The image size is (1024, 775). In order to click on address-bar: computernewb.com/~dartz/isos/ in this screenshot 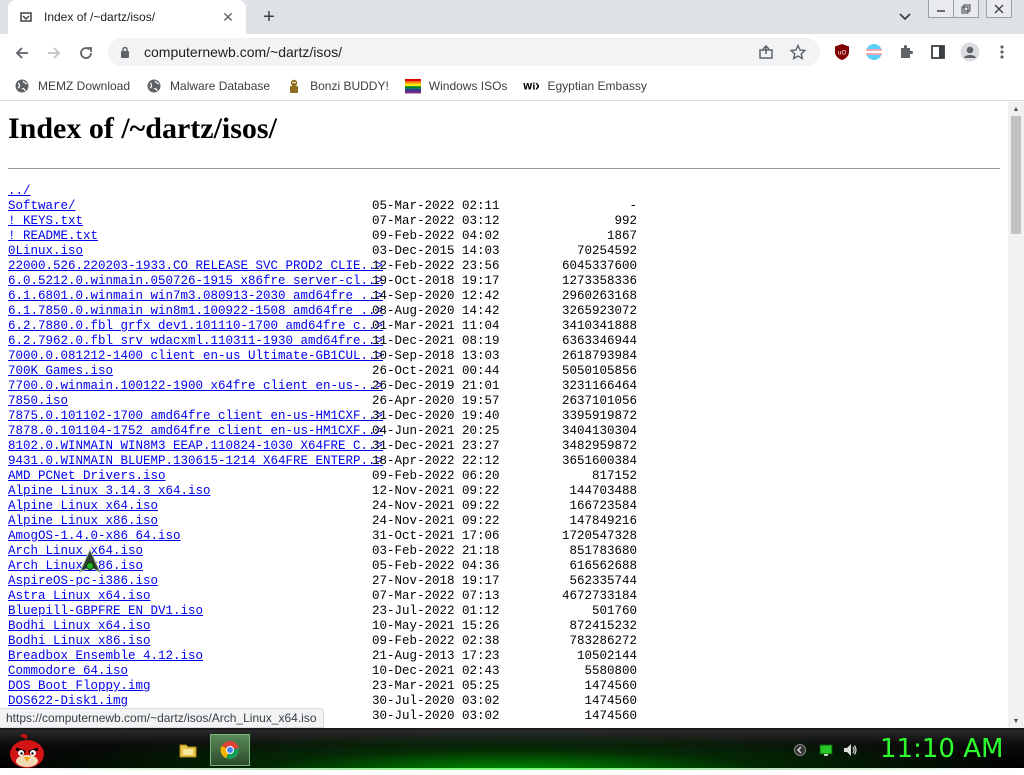, I will do `click(464, 52)`.